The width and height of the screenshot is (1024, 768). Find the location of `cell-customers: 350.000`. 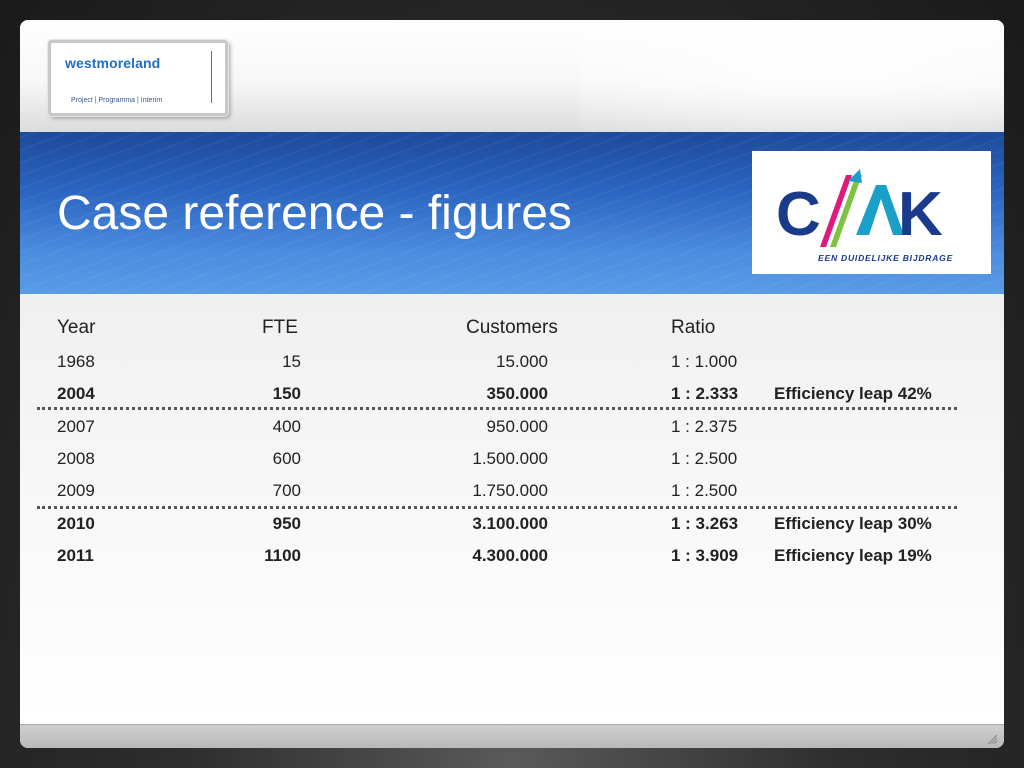

cell-customers: 350.000 is located at coordinates (517, 393).